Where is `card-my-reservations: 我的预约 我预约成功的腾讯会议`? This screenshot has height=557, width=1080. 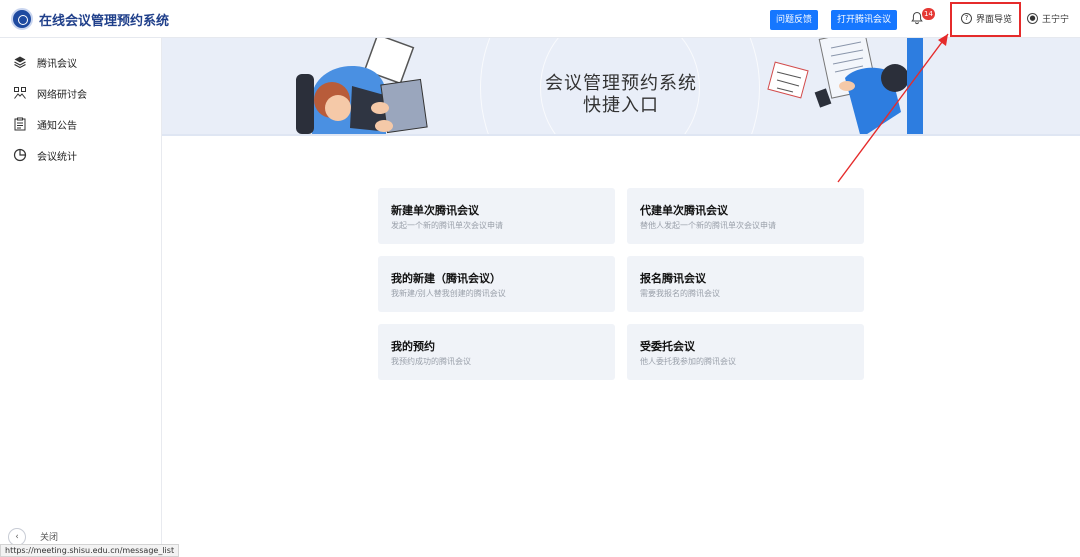 card-my-reservations: 我的预约 我预约成功的腾讯会议 is located at coordinates (496, 352).